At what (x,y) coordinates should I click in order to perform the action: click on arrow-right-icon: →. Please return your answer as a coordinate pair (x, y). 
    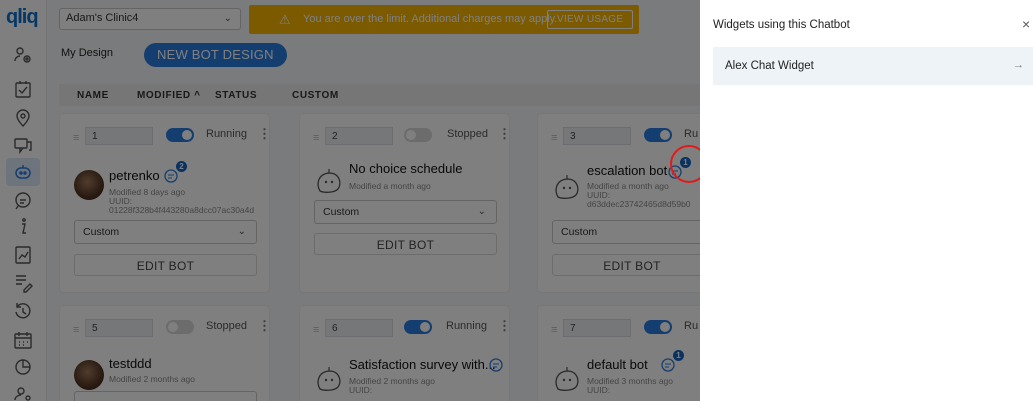
    Looking at the image, I should click on (1018, 65).